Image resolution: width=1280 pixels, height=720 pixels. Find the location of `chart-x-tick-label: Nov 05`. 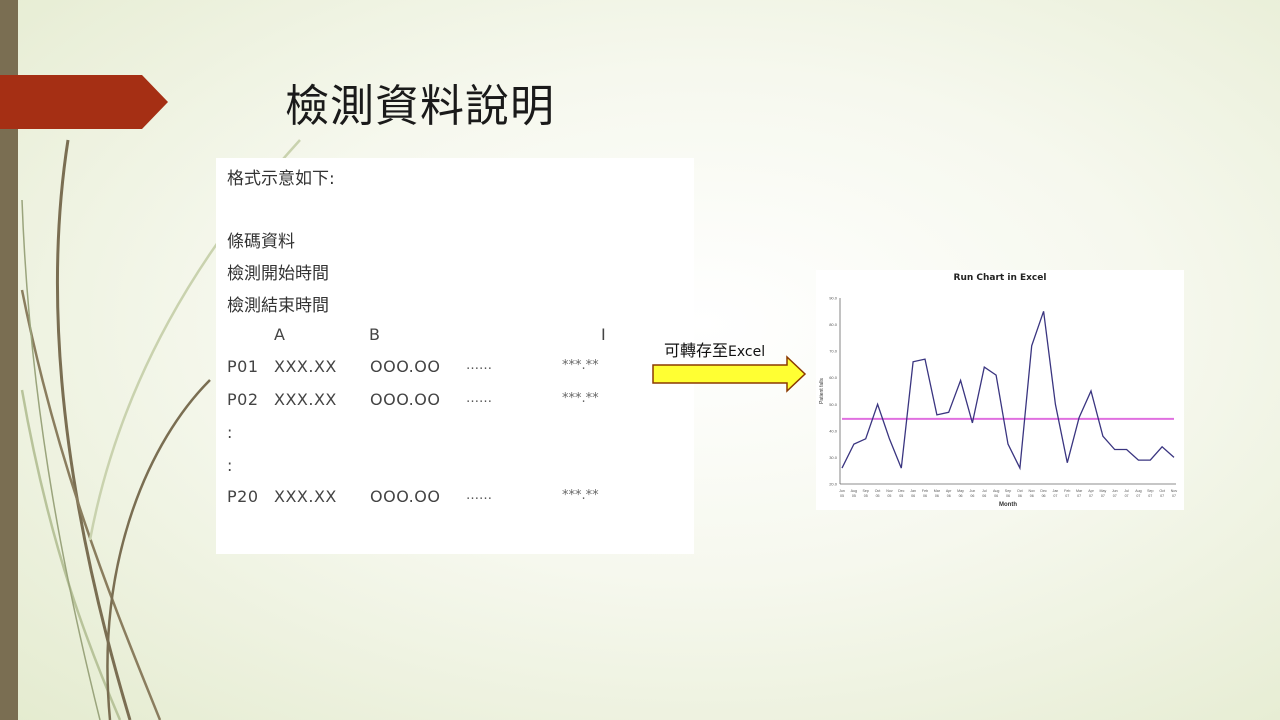

chart-x-tick-label: Nov 05 is located at coordinates (889, 493).